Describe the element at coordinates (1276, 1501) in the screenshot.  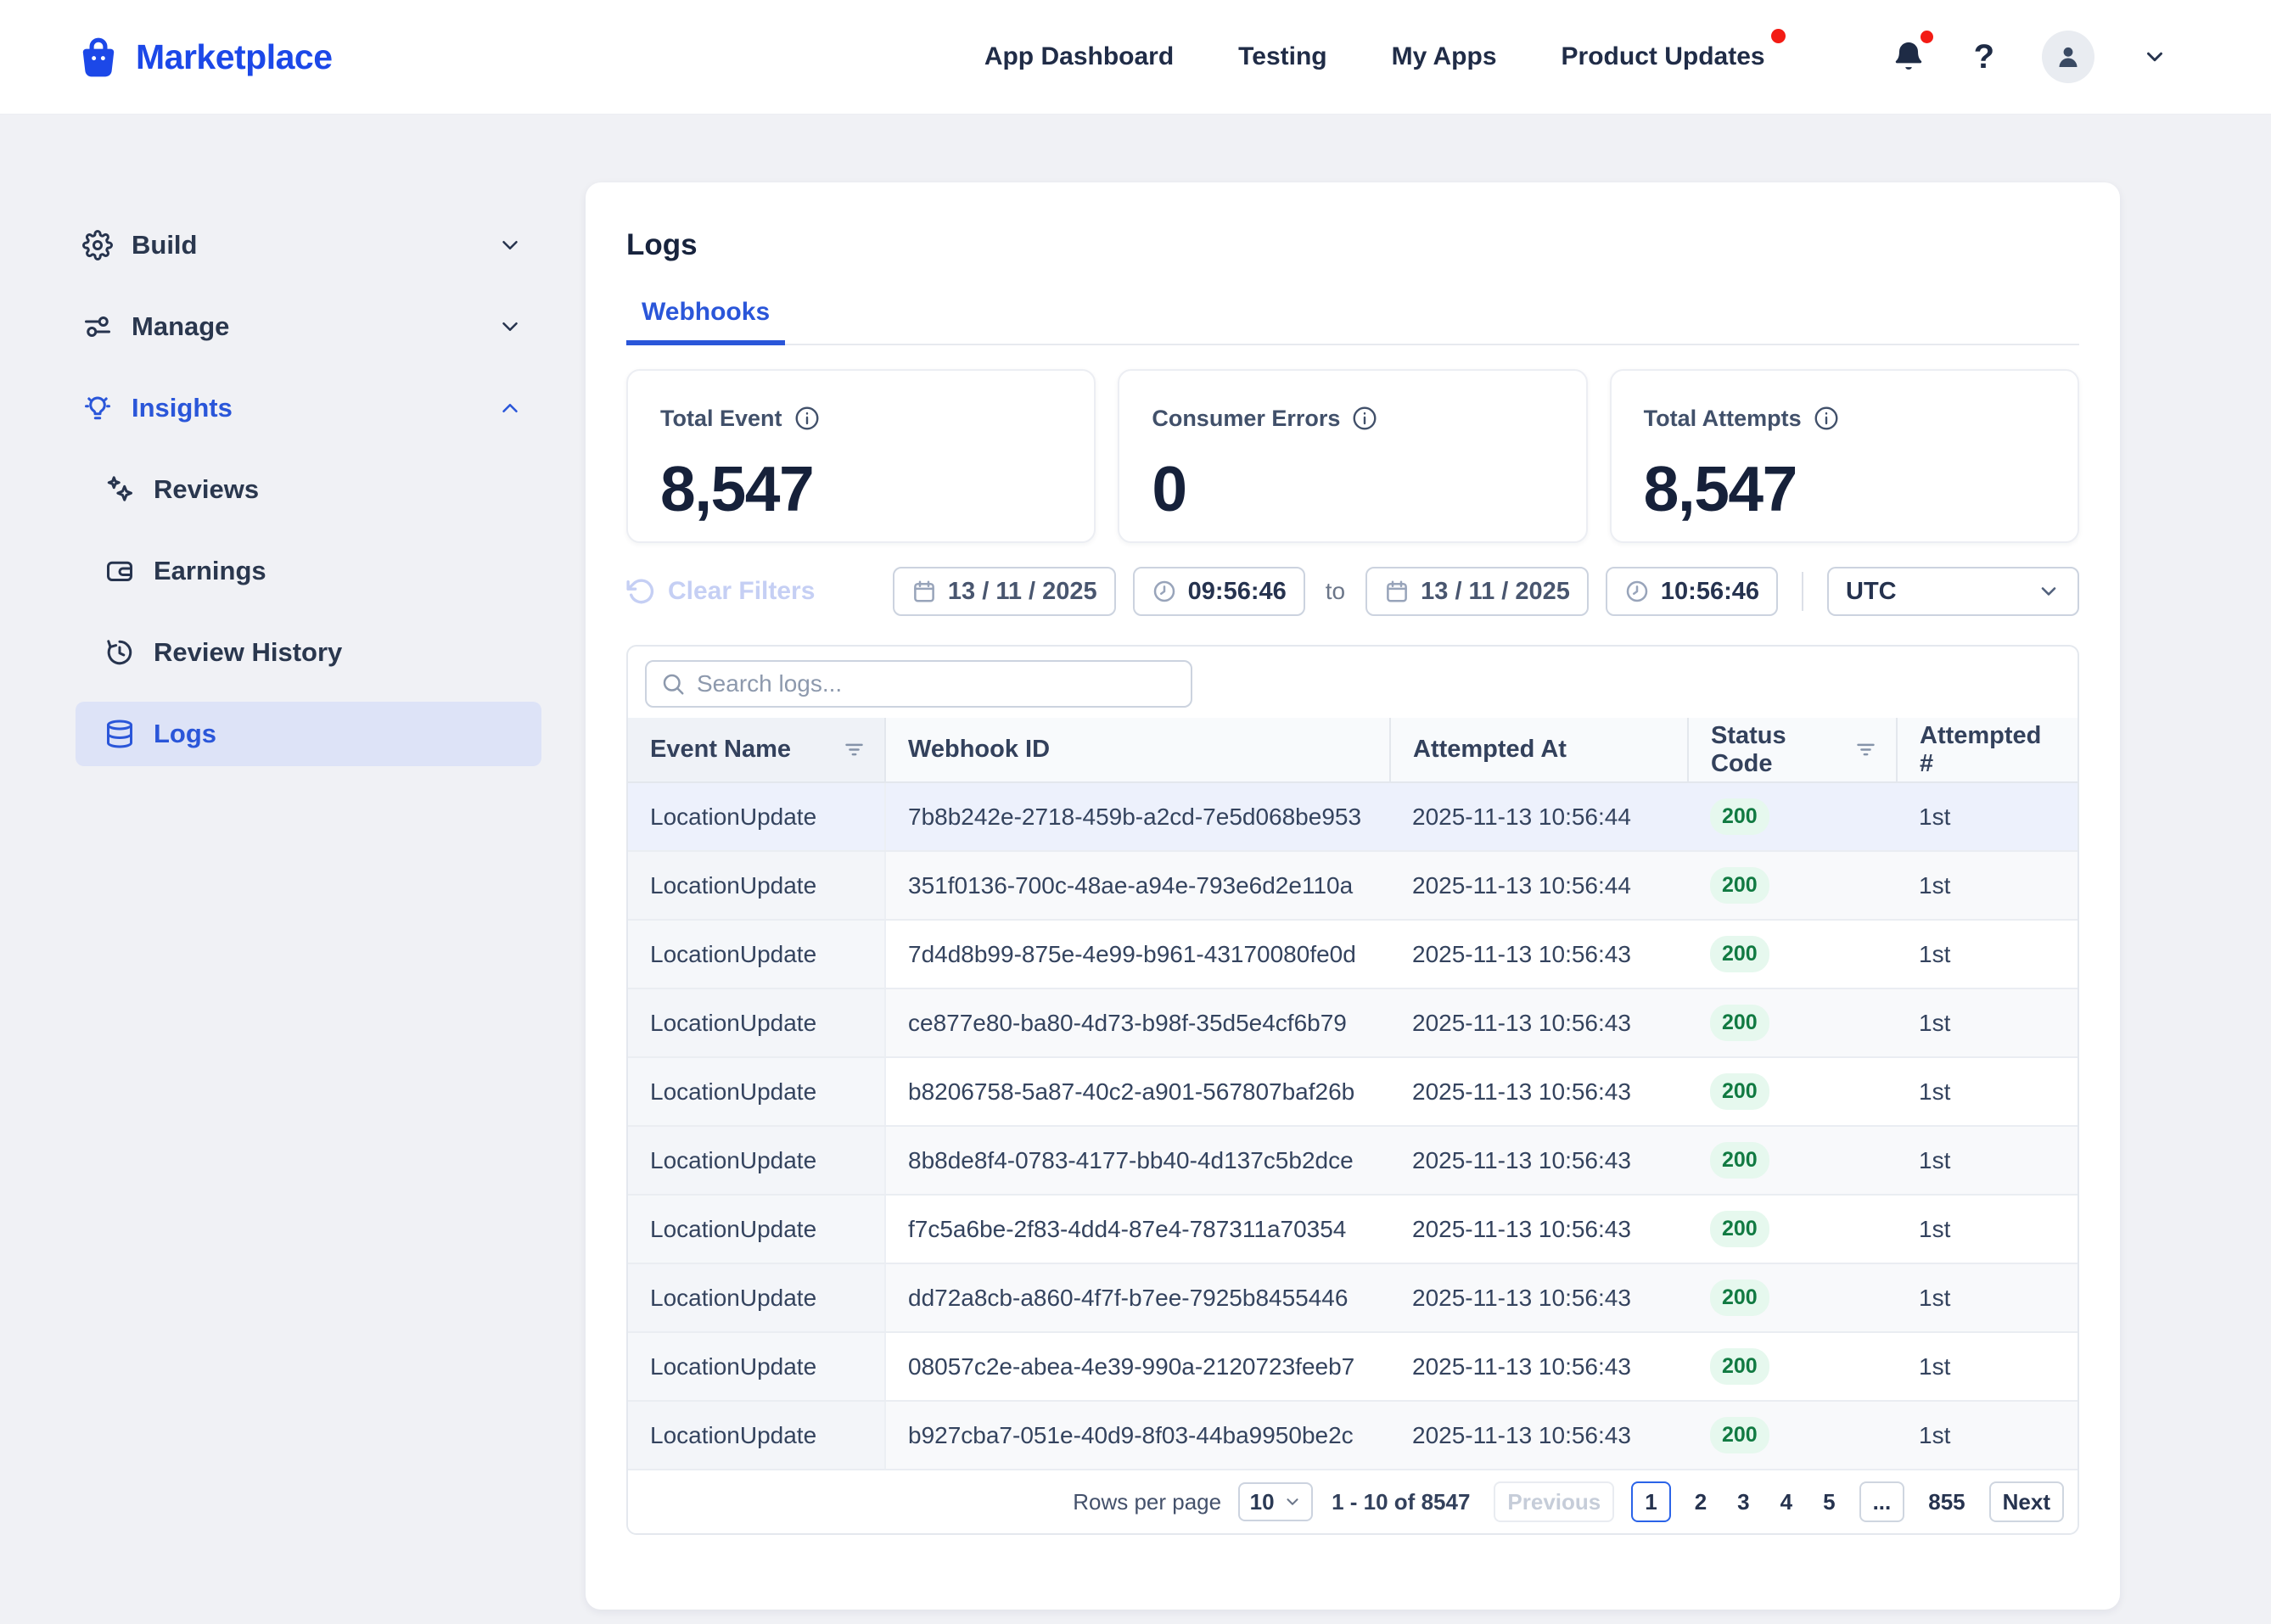
I see `rows-per-page-select: 10` at that location.